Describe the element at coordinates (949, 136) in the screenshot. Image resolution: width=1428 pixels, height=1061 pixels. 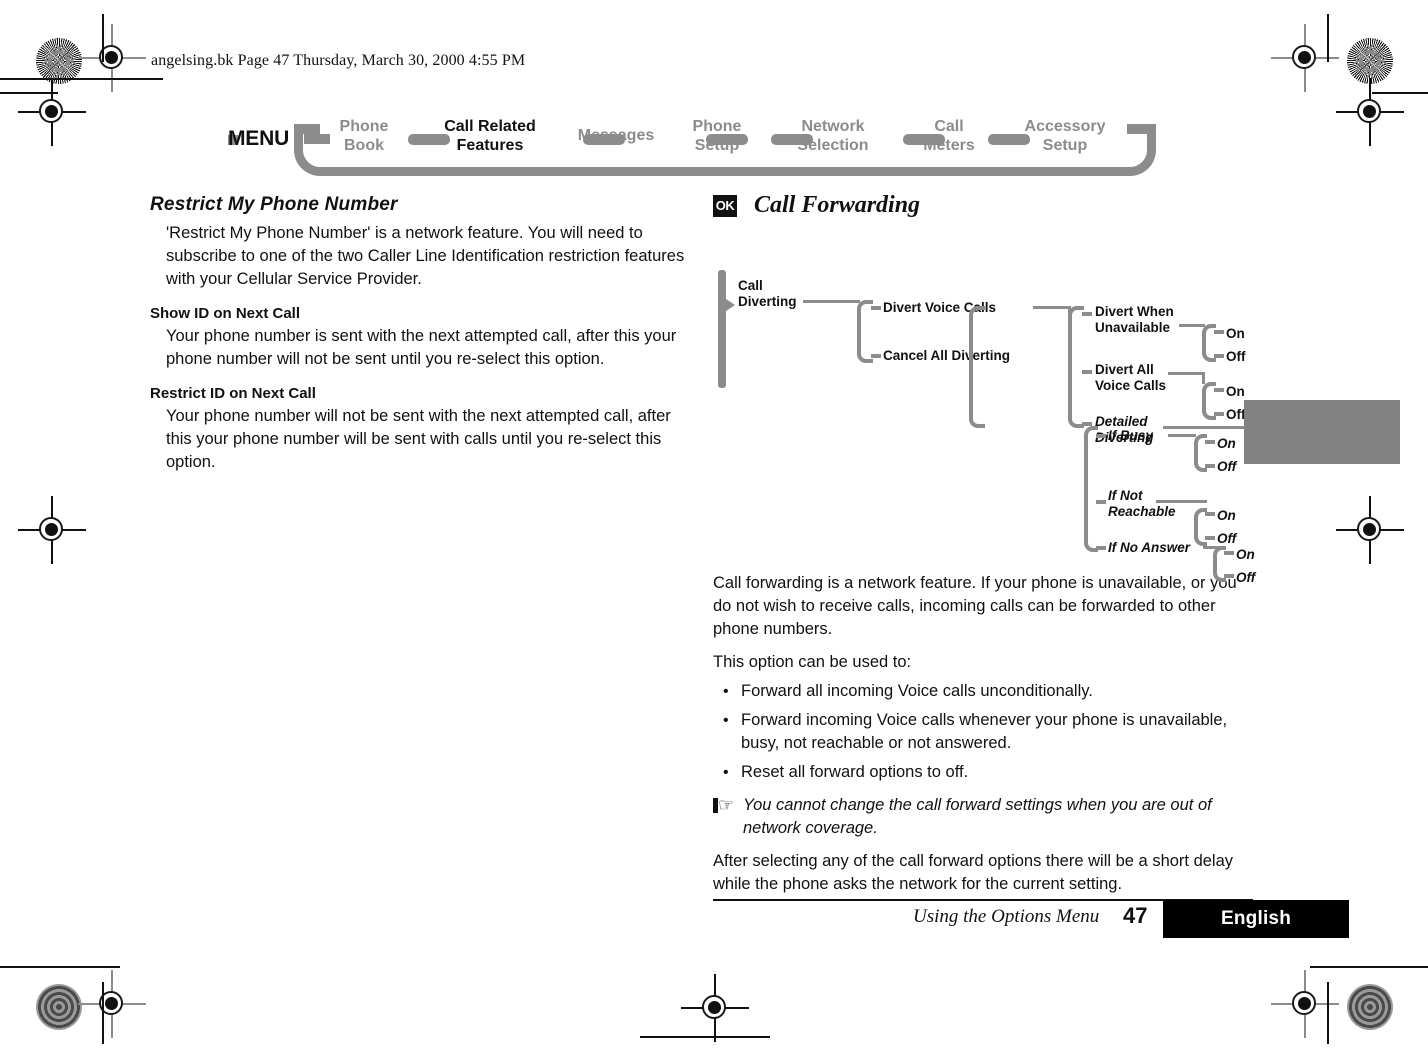
I see `nav-item-call-meters: Call Meters` at that location.